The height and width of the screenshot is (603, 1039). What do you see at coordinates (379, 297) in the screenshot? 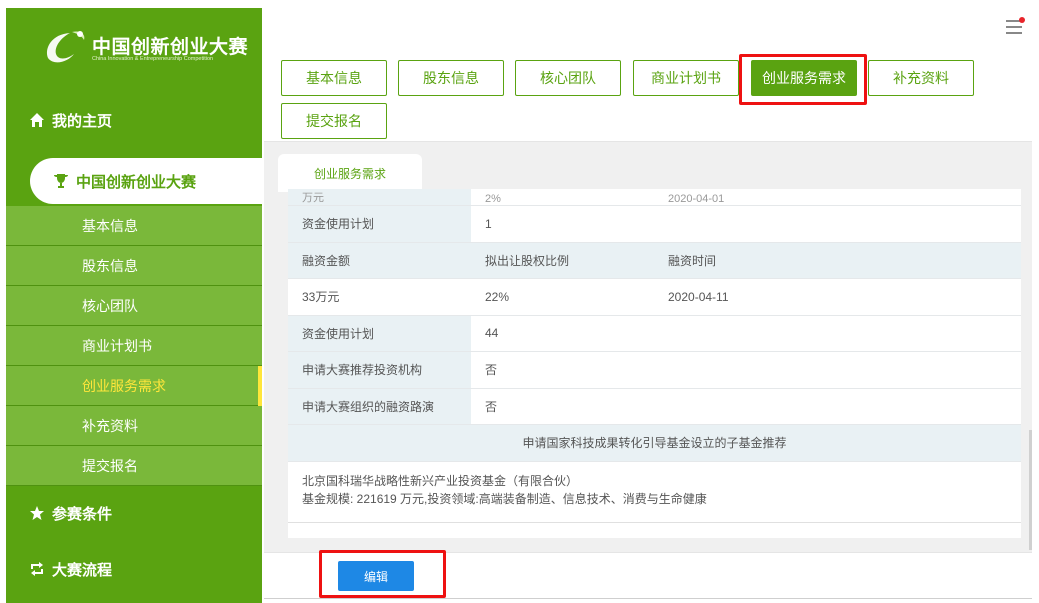
I see `financing-amount-value: 33万元` at bounding box center [379, 297].